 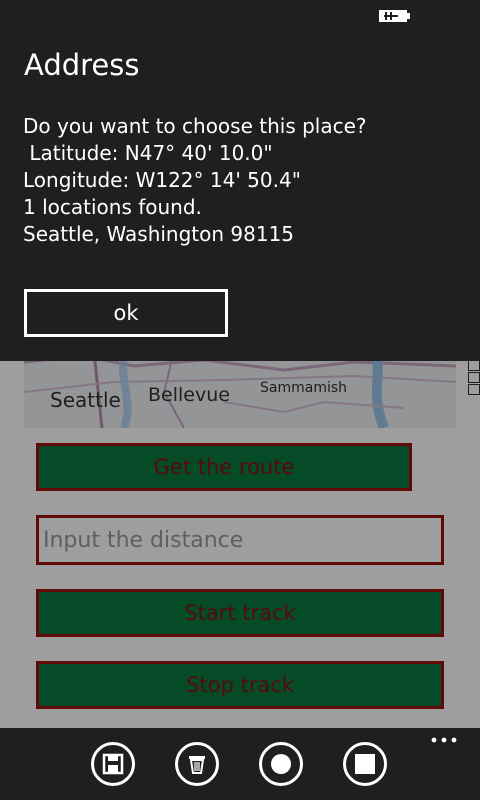 I want to click on dialog-longitude: Longitude: W122° 14' 50.4", so click(x=162, y=180).